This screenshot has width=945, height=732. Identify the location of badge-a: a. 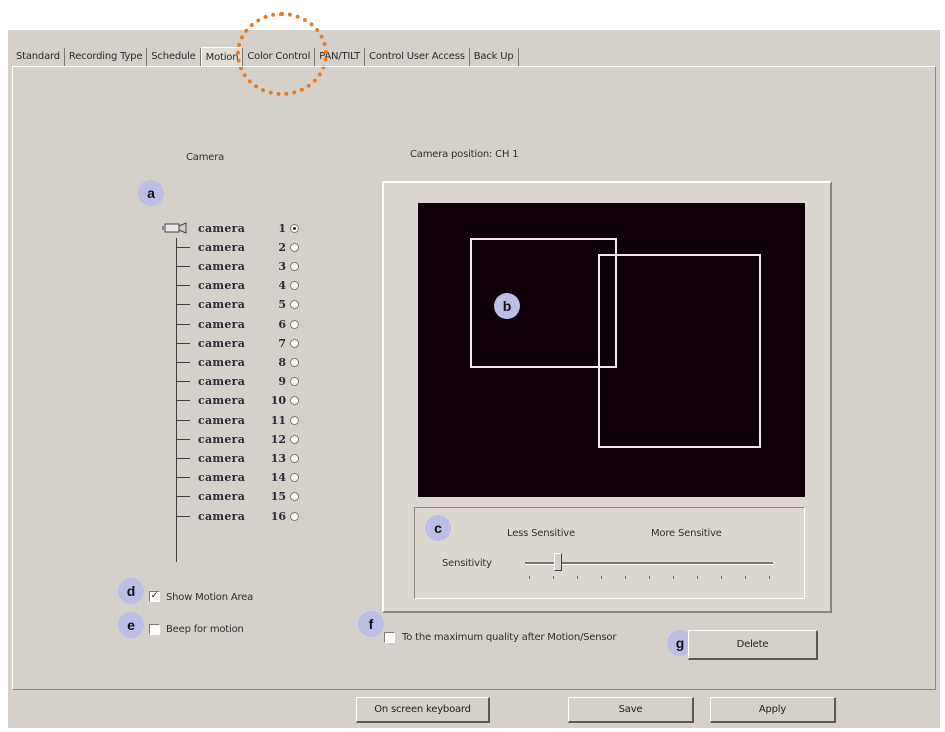
(151, 193).